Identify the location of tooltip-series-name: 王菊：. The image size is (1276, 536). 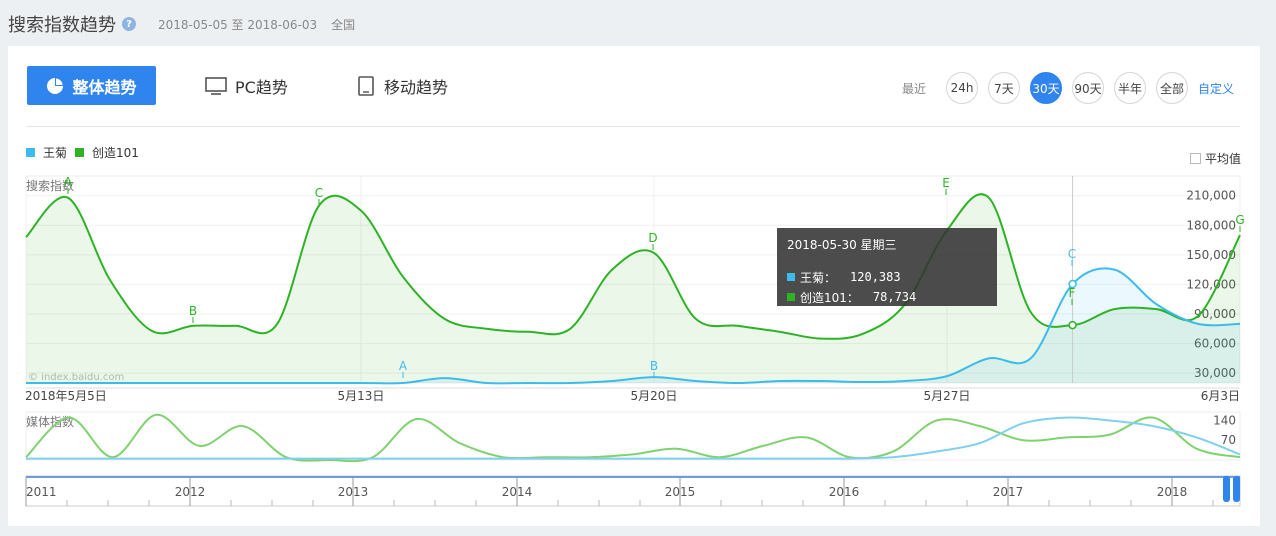
(818, 277).